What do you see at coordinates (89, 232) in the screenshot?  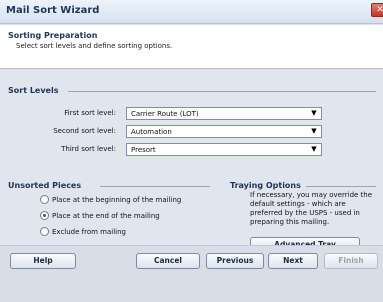 I see `radio-exclude-label: Exclude from mailing` at bounding box center [89, 232].